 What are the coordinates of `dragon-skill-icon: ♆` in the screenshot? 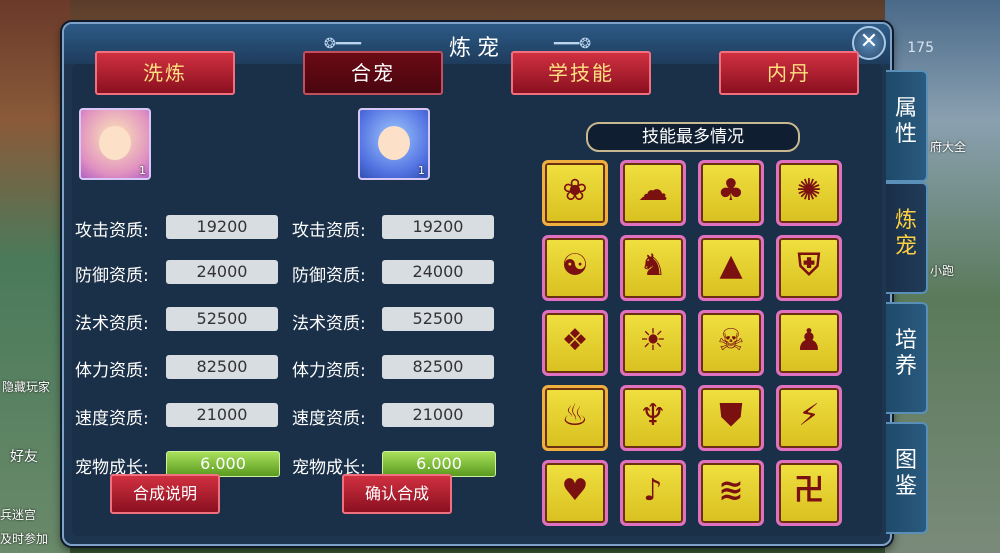 It's located at (653, 418).